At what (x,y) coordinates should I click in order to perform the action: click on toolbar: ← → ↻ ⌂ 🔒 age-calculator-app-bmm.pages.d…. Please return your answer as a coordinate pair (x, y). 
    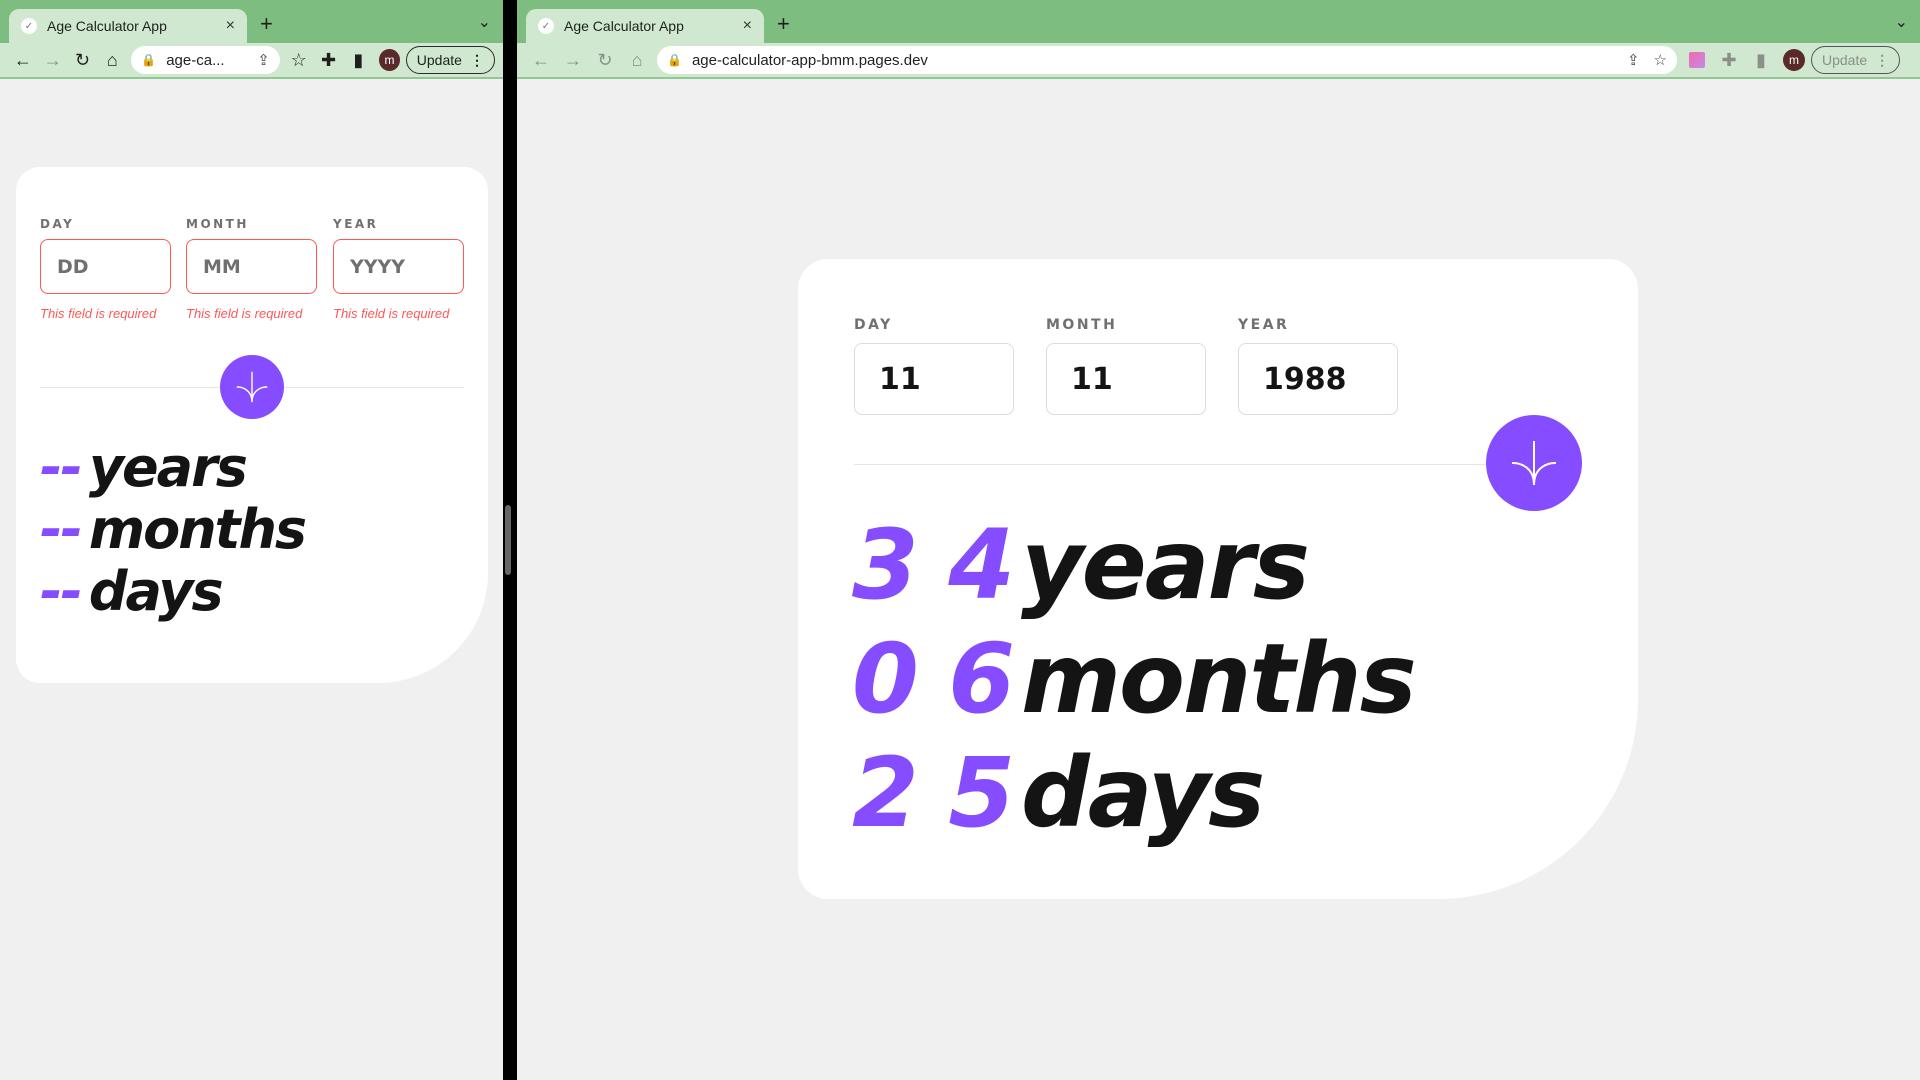
    Looking at the image, I should click on (1218, 61).